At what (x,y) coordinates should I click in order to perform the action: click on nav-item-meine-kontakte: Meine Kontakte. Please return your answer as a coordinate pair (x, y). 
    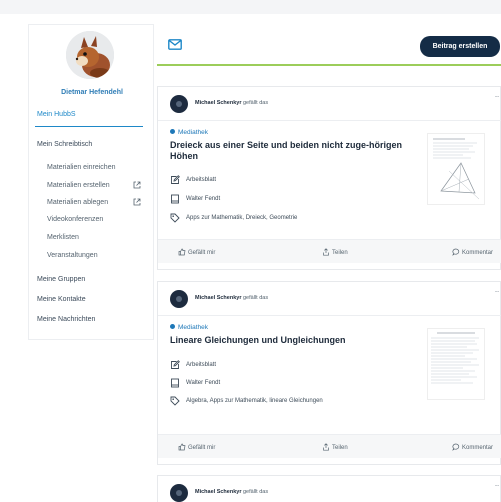
    Looking at the image, I should click on (61, 299).